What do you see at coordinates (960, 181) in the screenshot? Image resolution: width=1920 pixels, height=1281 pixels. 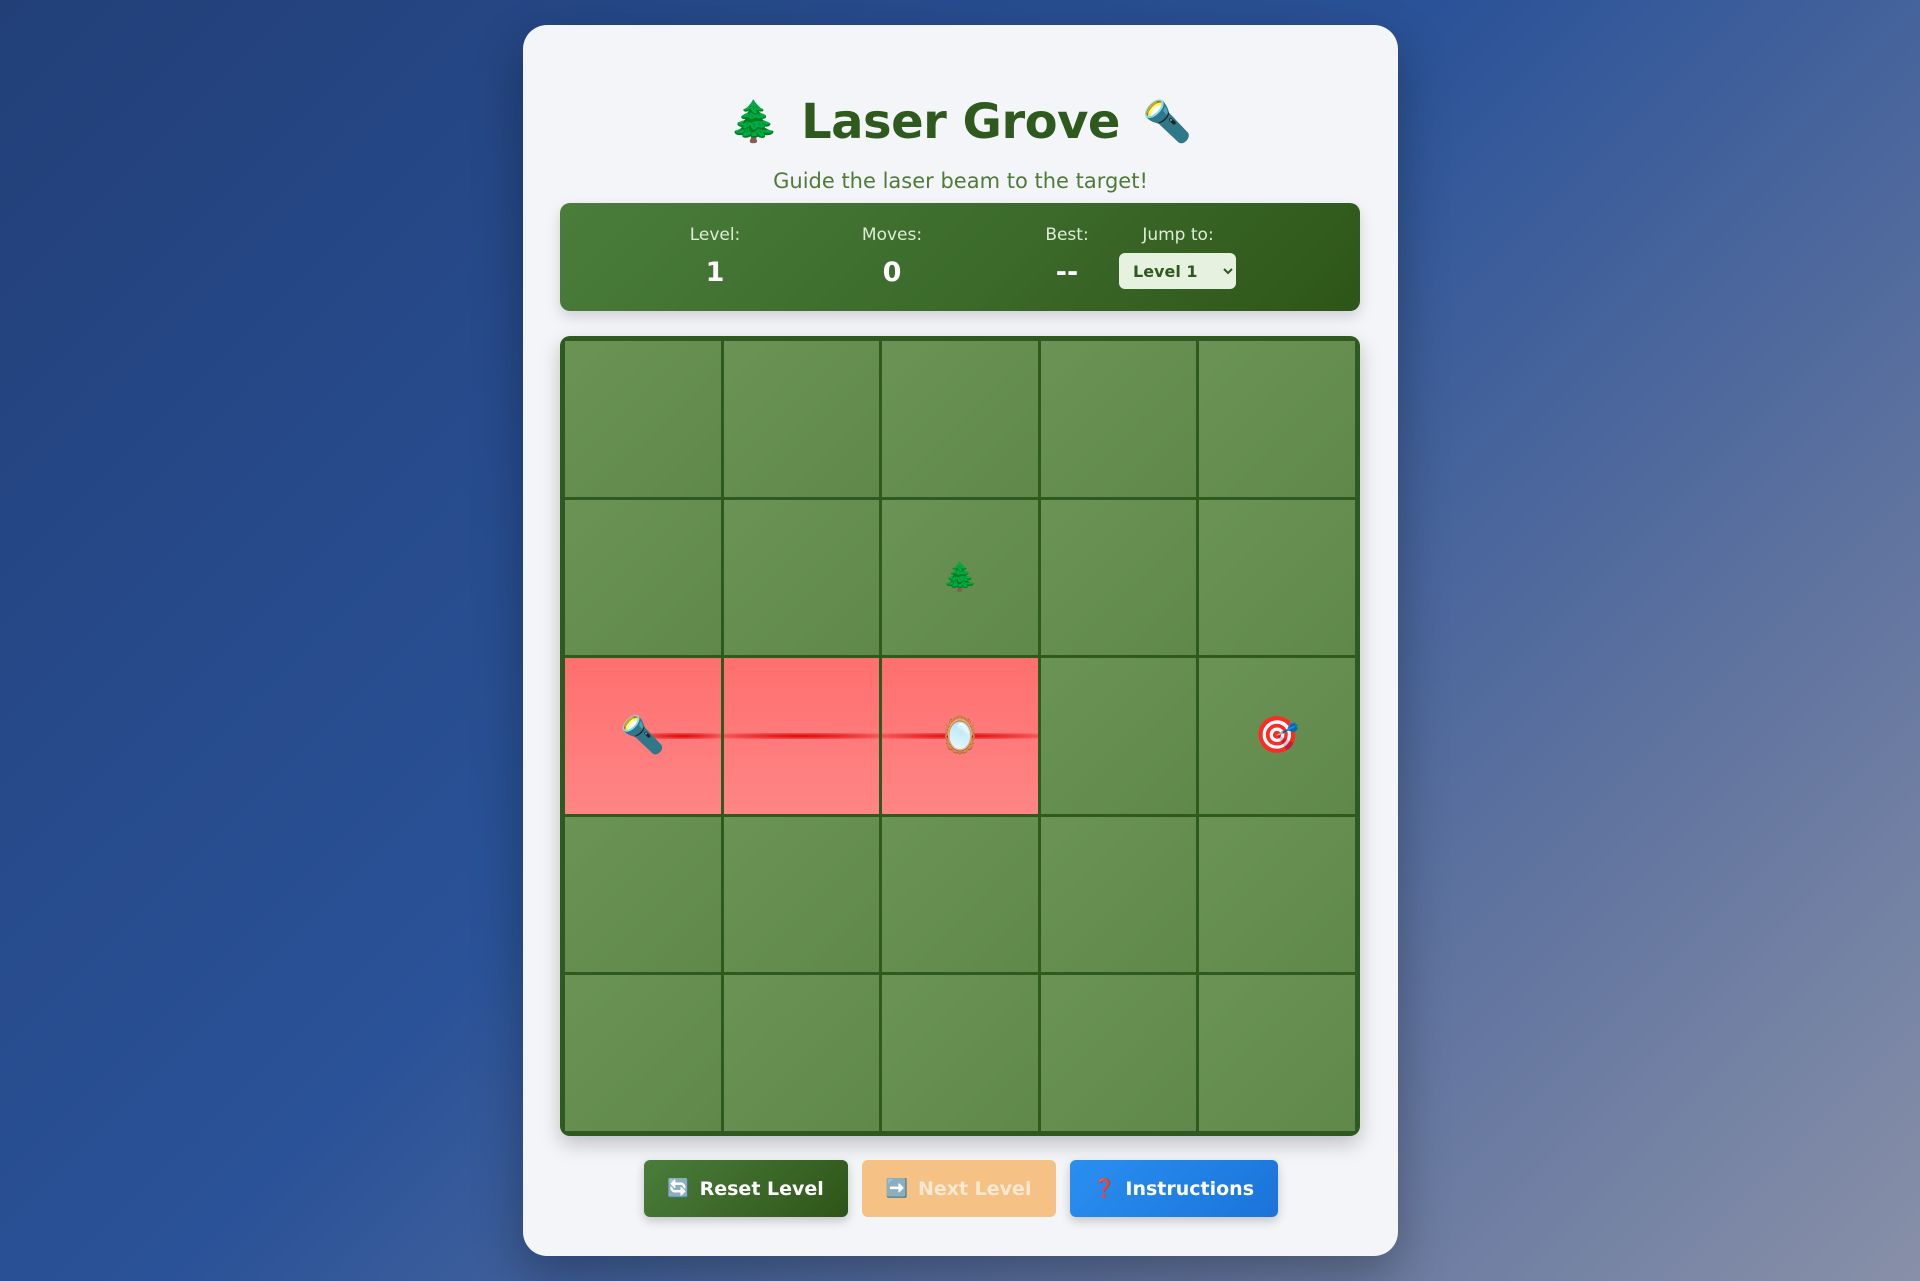 I see `subtitle: Guide the laser beam to the target!` at bounding box center [960, 181].